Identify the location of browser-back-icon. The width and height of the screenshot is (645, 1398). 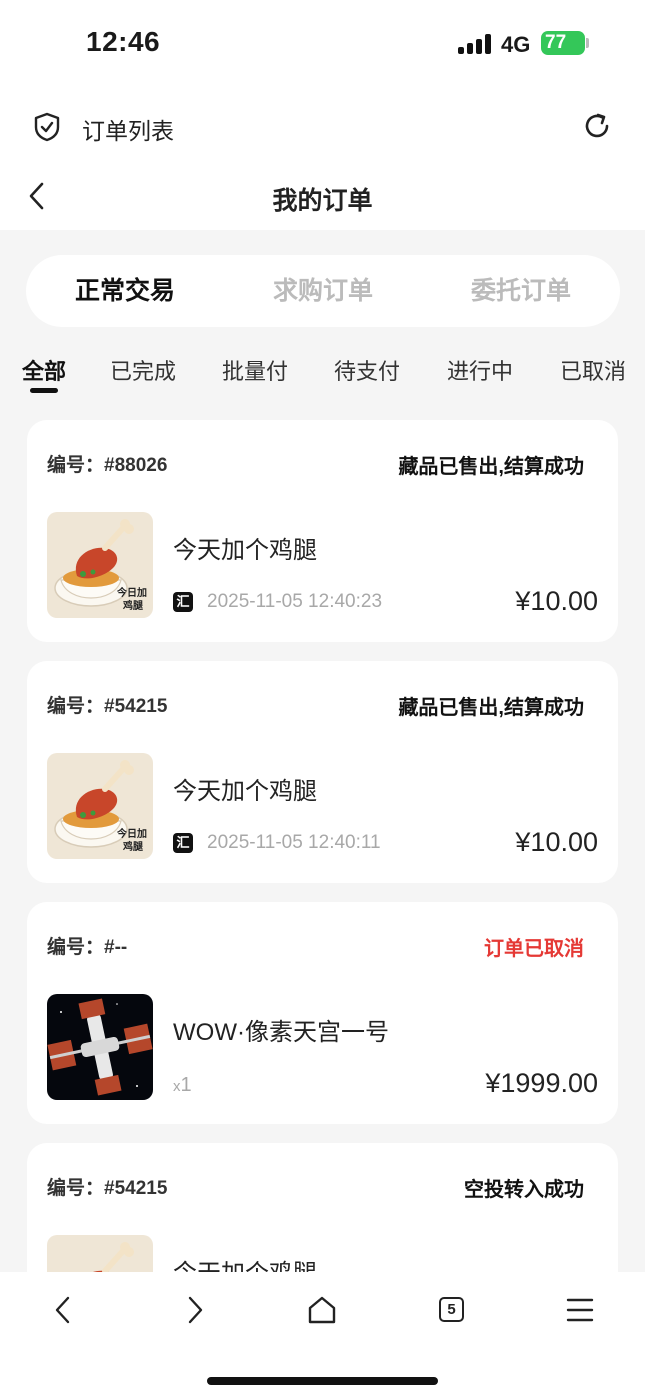
(64, 1310).